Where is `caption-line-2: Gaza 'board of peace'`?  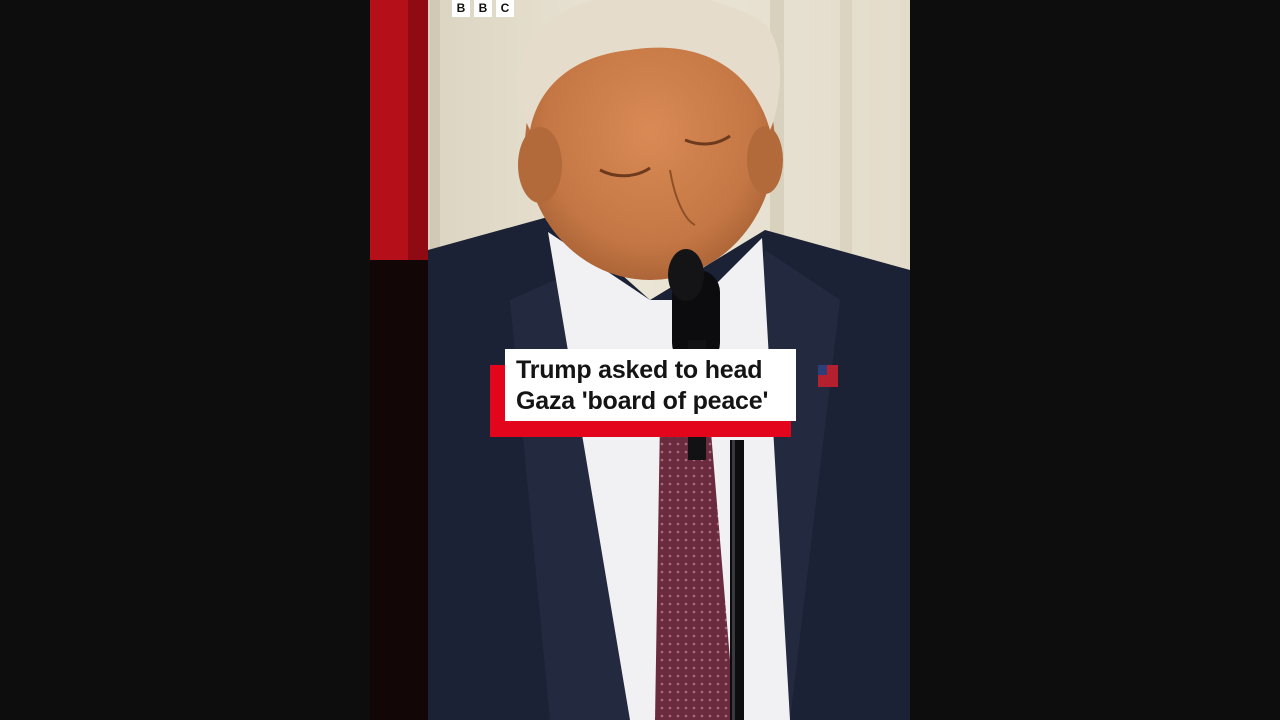
caption-line-2: Gaza 'board of peace' is located at coordinates (642, 401).